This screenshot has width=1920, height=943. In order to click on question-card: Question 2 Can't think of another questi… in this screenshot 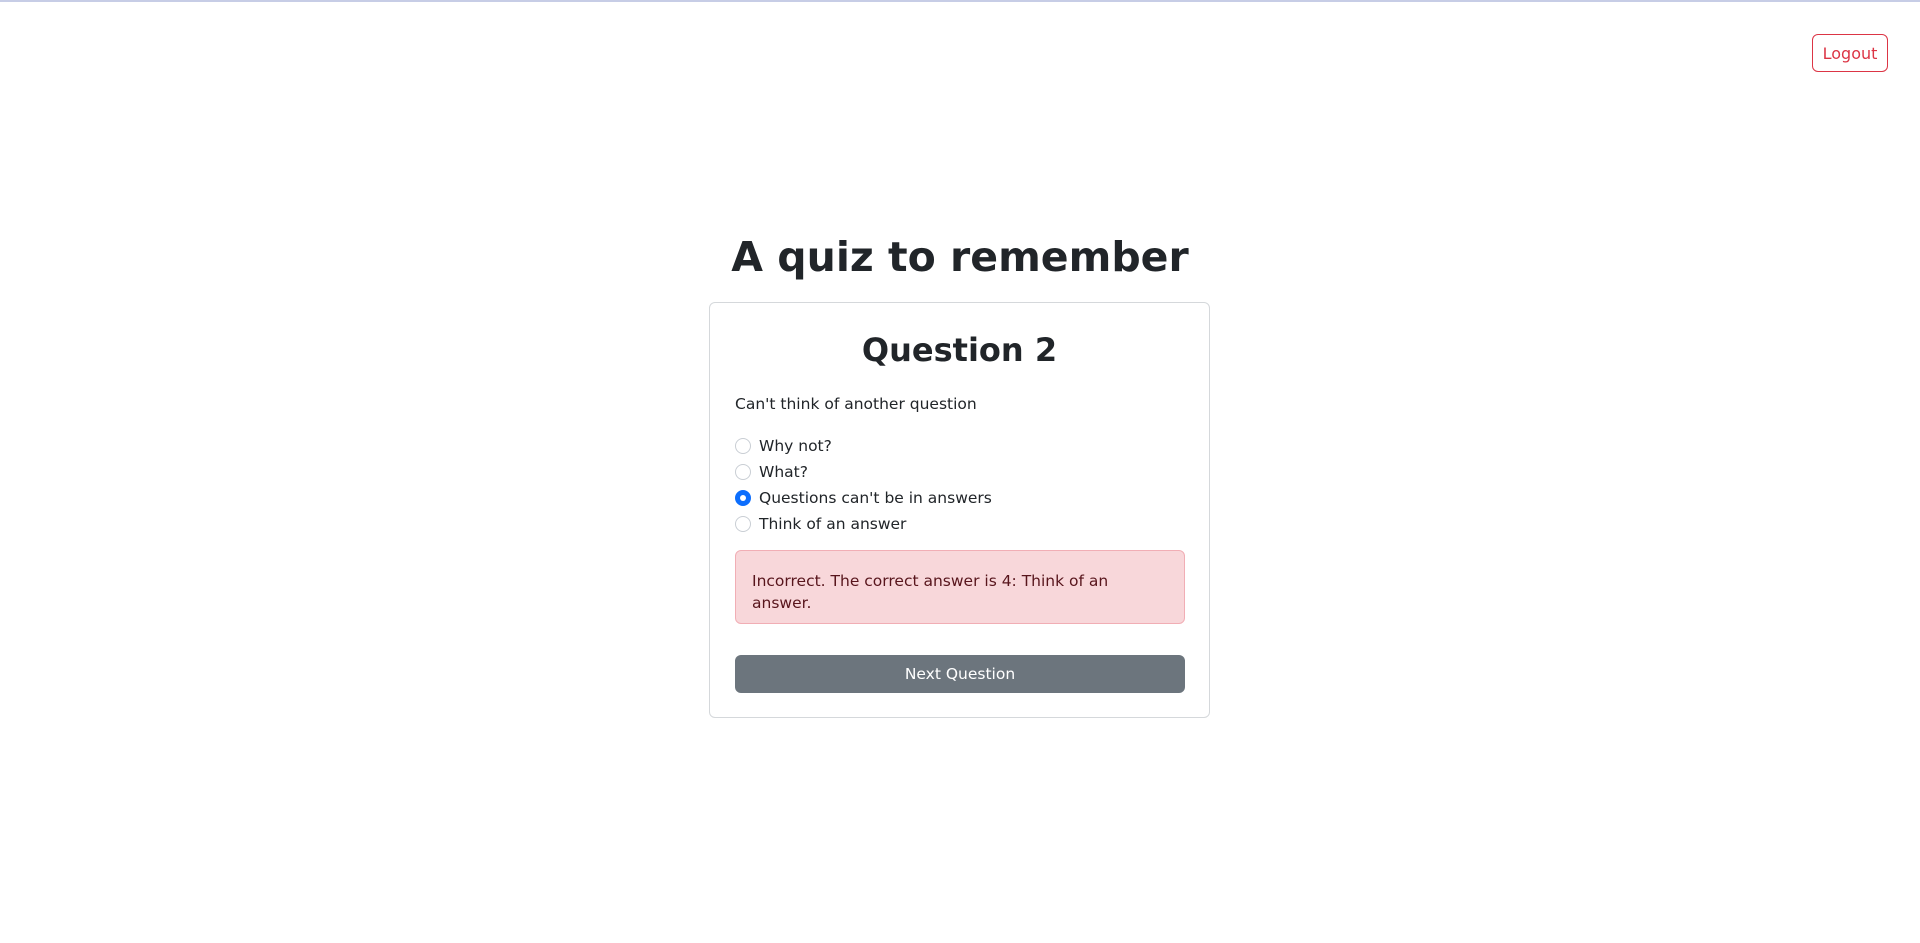, I will do `click(959, 510)`.